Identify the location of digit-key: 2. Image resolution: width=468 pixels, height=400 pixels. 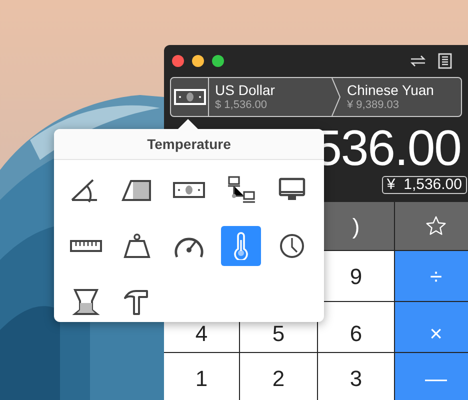
(278, 376).